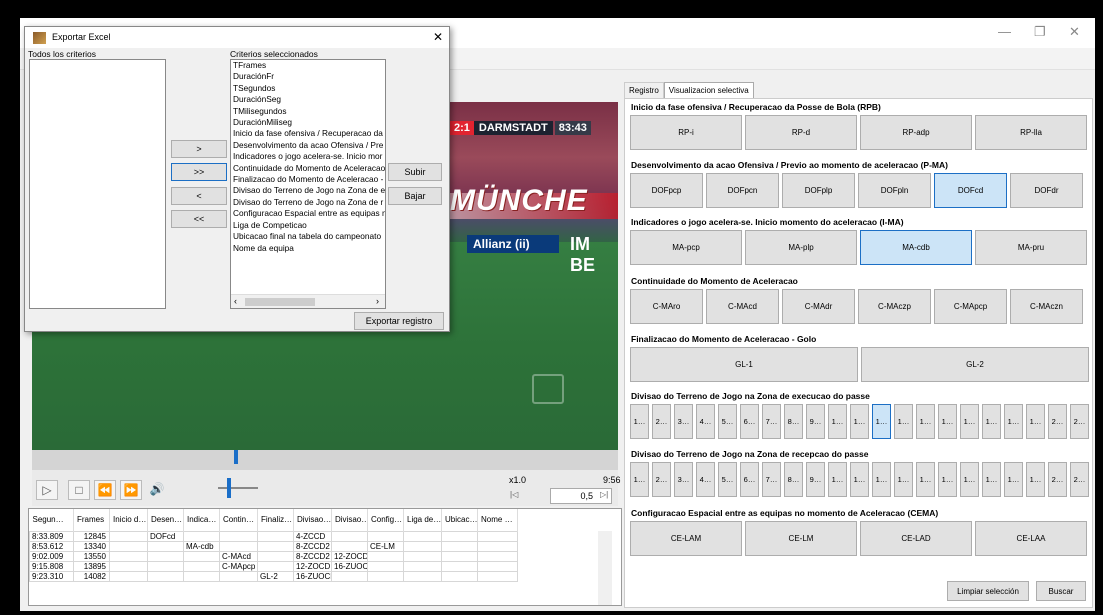 The width and height of the screenshot is (1103, 615). What do you see at coordinates (686, 247) in the screenshot?
I see `ima-option-button: MA-pcp` at bounding box center [686, 247].